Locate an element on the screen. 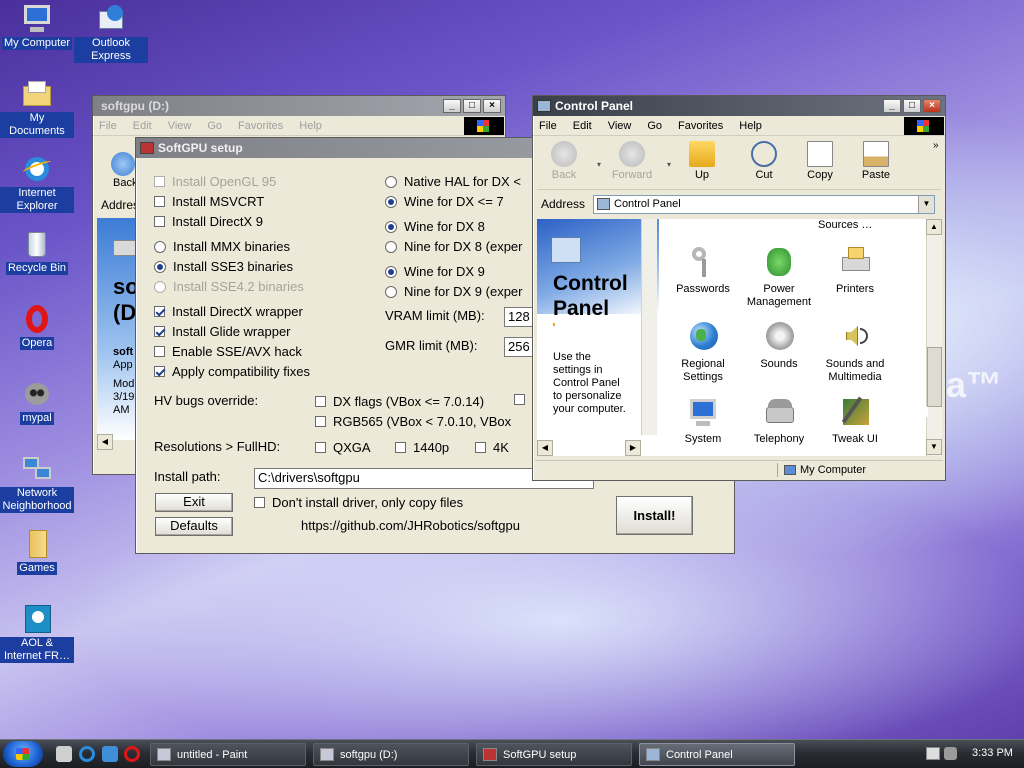 This screenshot has width=1024, height=768. res-4k-checkbox: 4K is located at coordinates (492, 447).